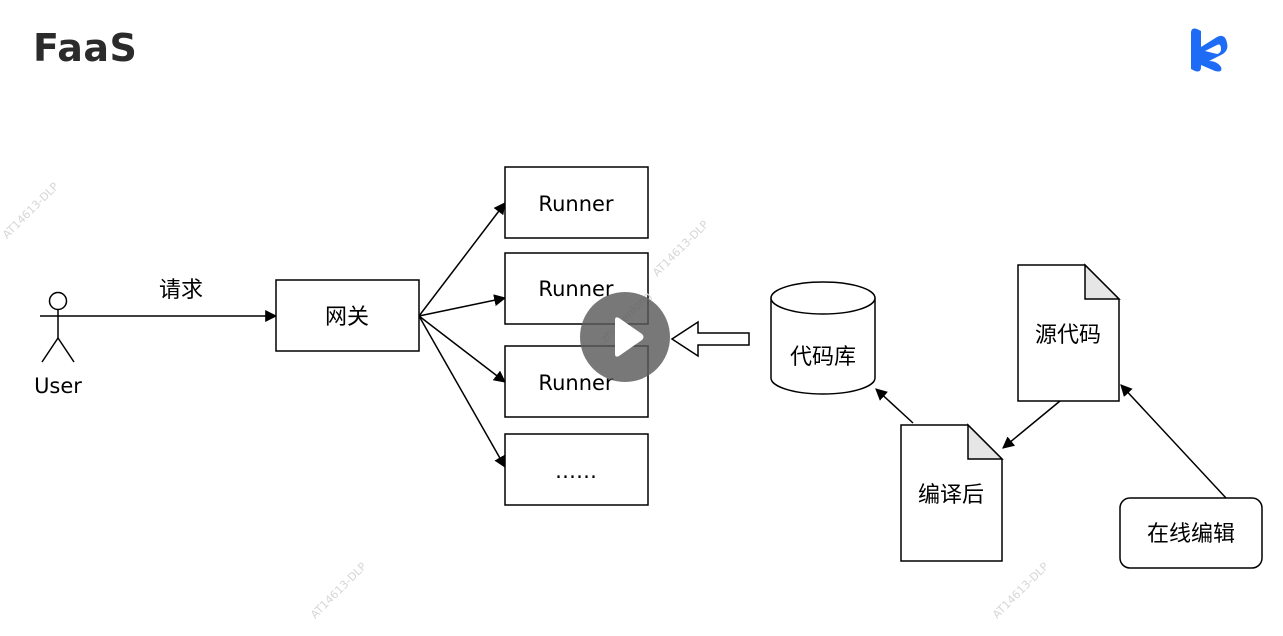  What do you see at coordinates (985, 441) in the screenshot?
I see `compiled-doc-fold` at bounding box center [985, 441].